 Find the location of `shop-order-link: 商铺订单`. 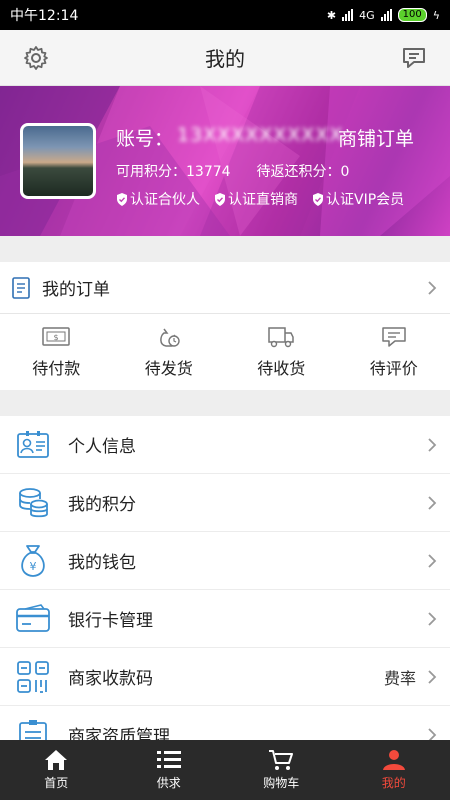

shop-order-link: 商铺订单 is located at coordinates (376, 137).